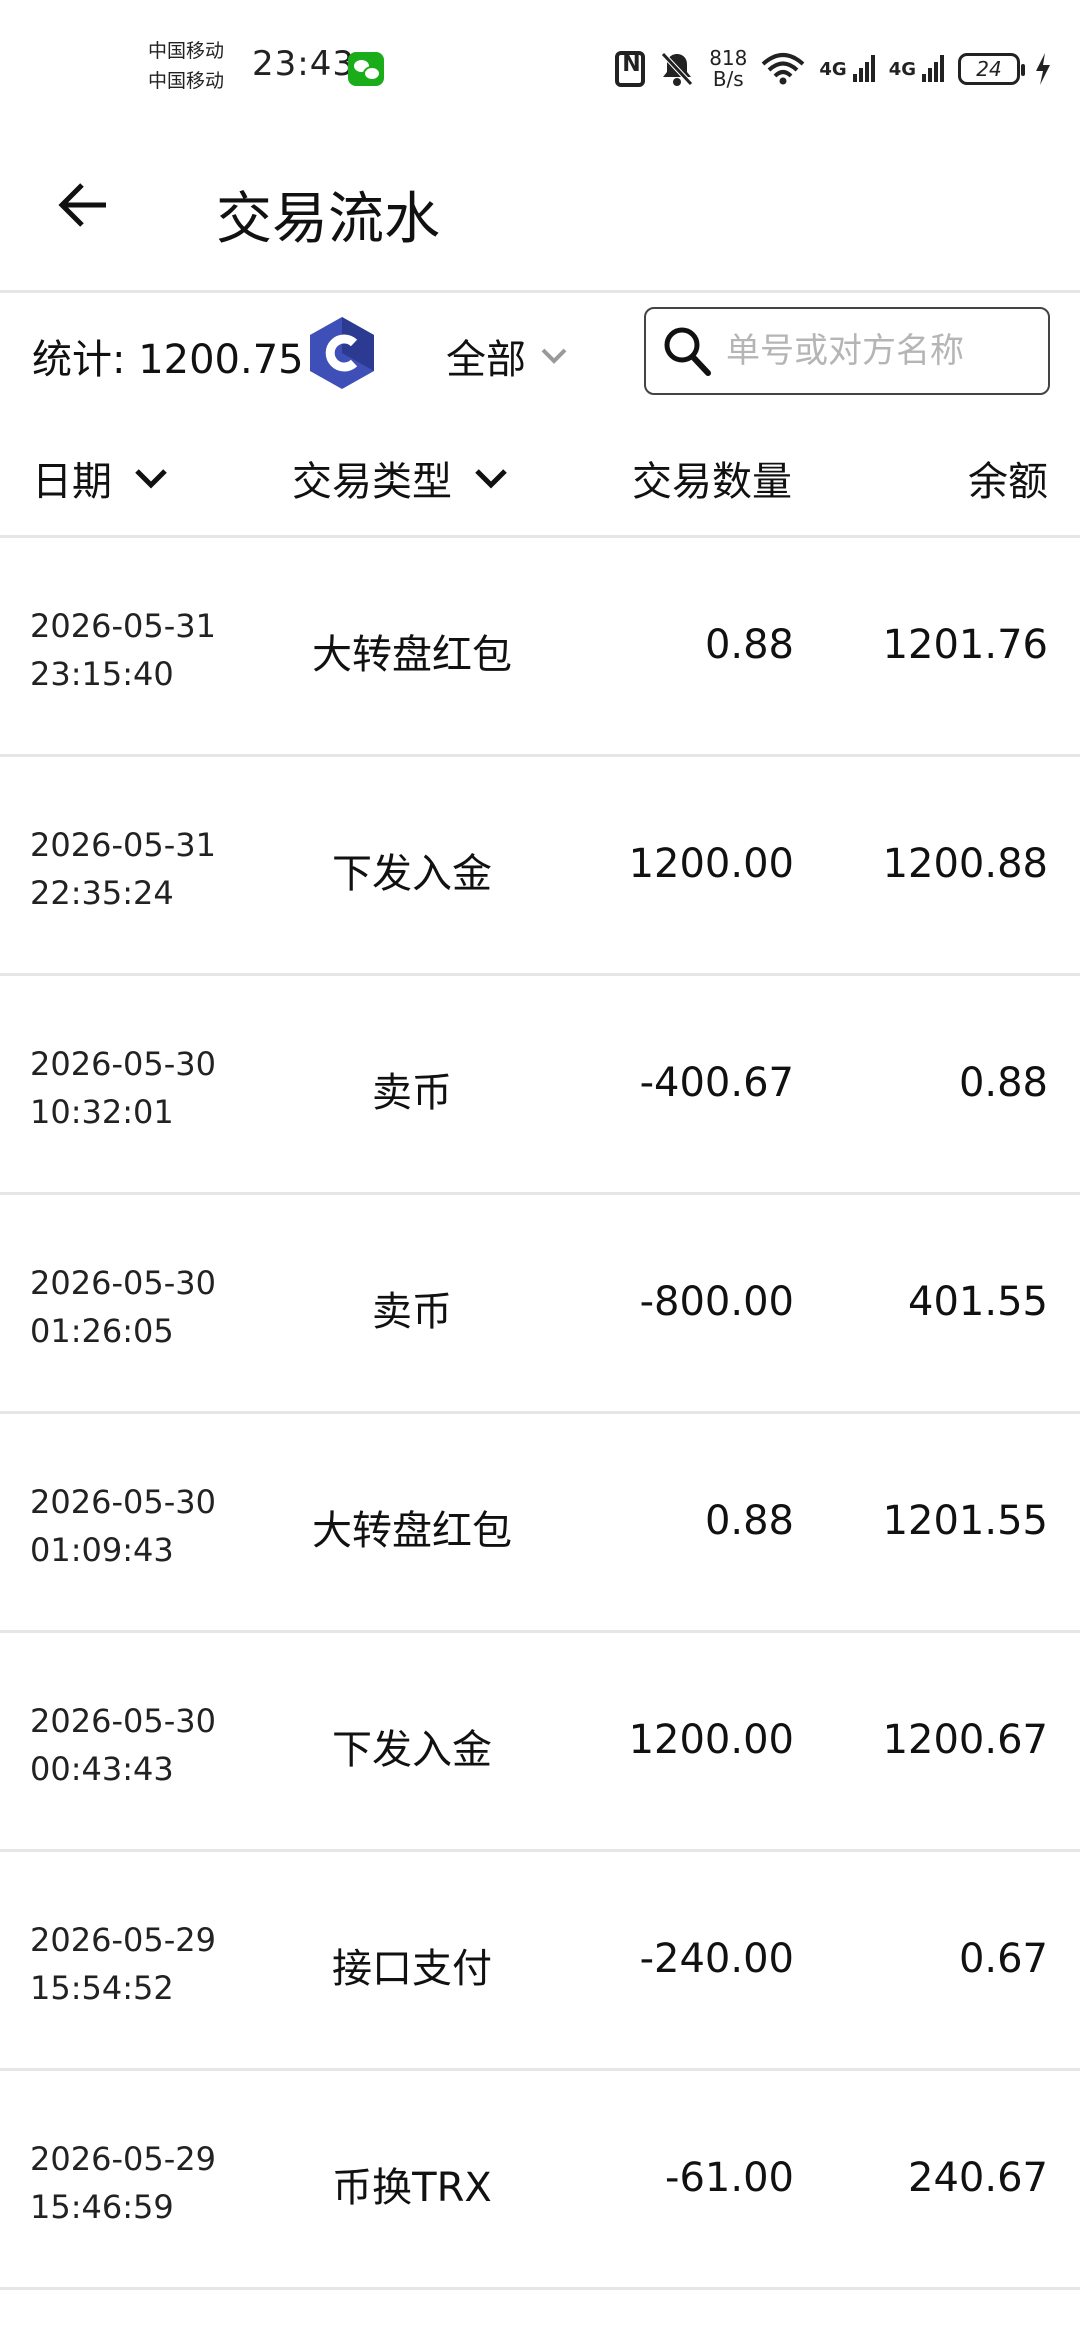 This screenshot has height=2340, width=1080. What do you see at coordinates (102, 2207) in the screenshot?
I see `row-time: 15:46:59` at bounding box center [102, 2207].